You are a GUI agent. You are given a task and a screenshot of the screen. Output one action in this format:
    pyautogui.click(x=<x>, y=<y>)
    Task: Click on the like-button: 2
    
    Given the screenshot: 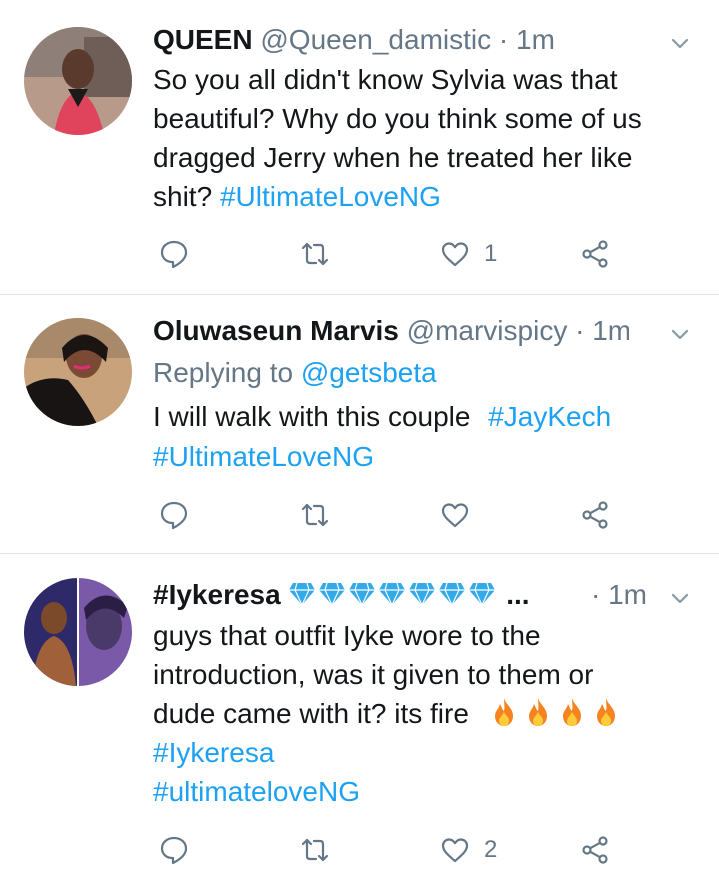 What is the action you would take?
    pyautogui.click(x=468, y=850)
    